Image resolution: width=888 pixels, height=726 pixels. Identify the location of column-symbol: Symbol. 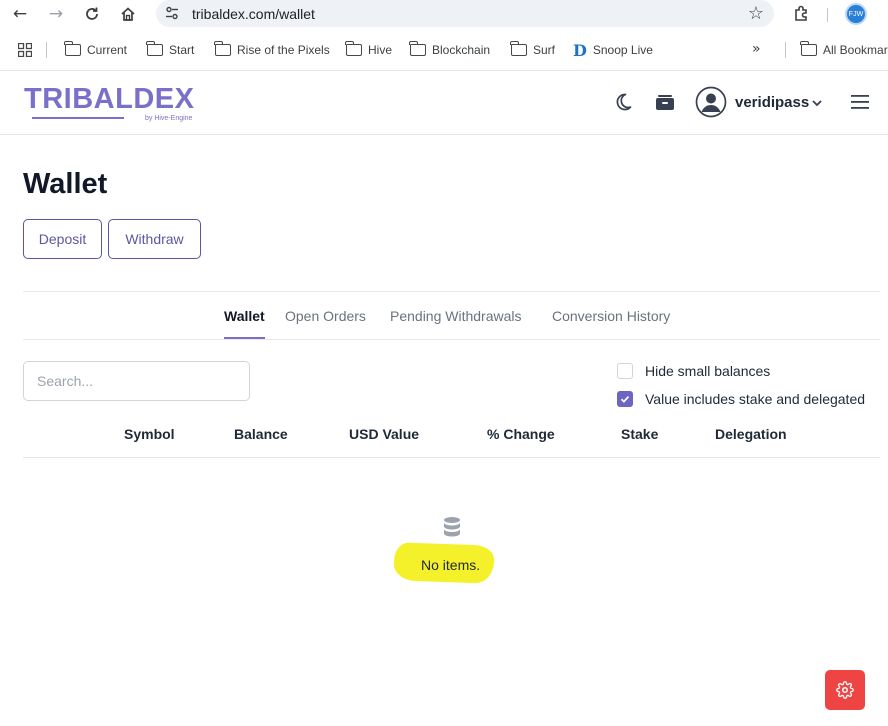
(149, 434).